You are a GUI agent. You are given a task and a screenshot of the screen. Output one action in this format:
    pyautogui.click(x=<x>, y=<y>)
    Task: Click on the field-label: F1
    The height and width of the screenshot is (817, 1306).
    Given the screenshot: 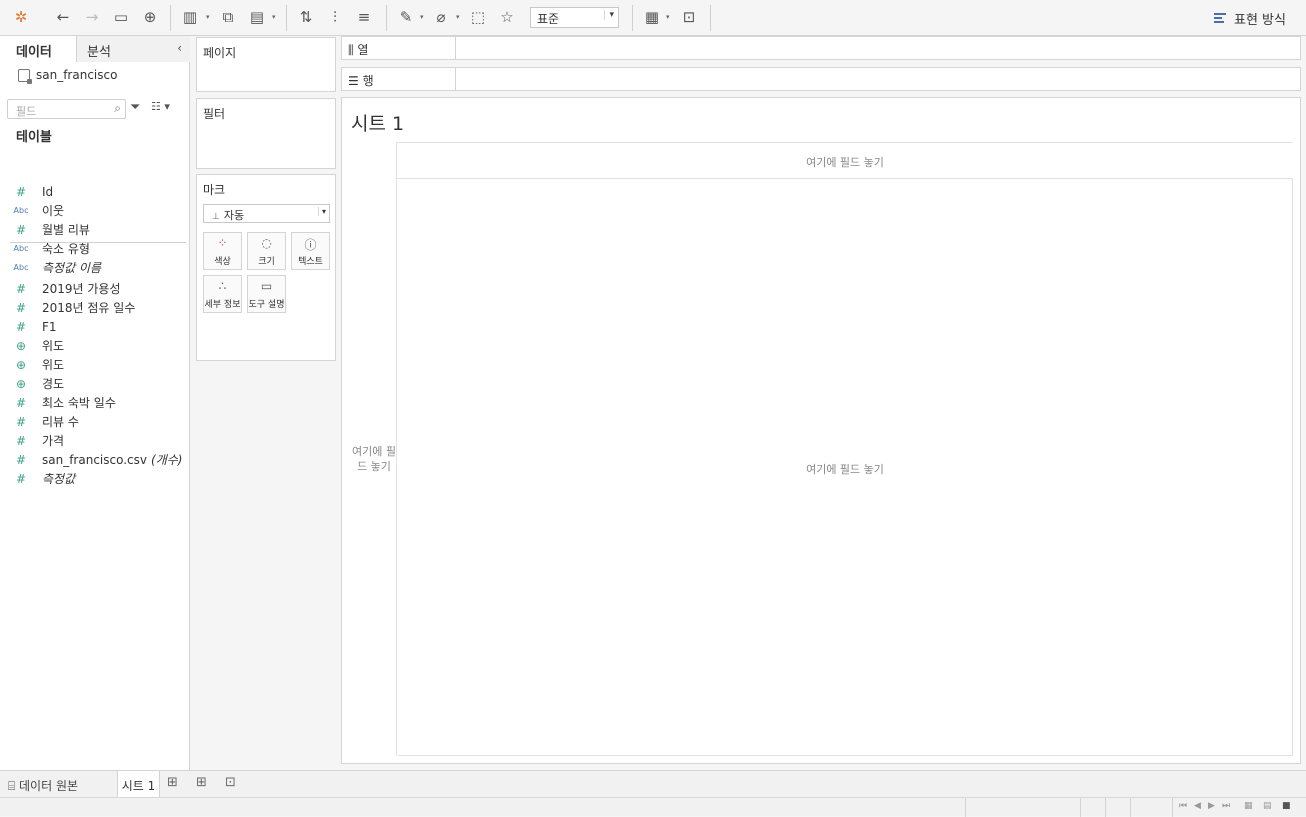 What is the action you would take?
    pyautogui.click(x=49, y=326)
    